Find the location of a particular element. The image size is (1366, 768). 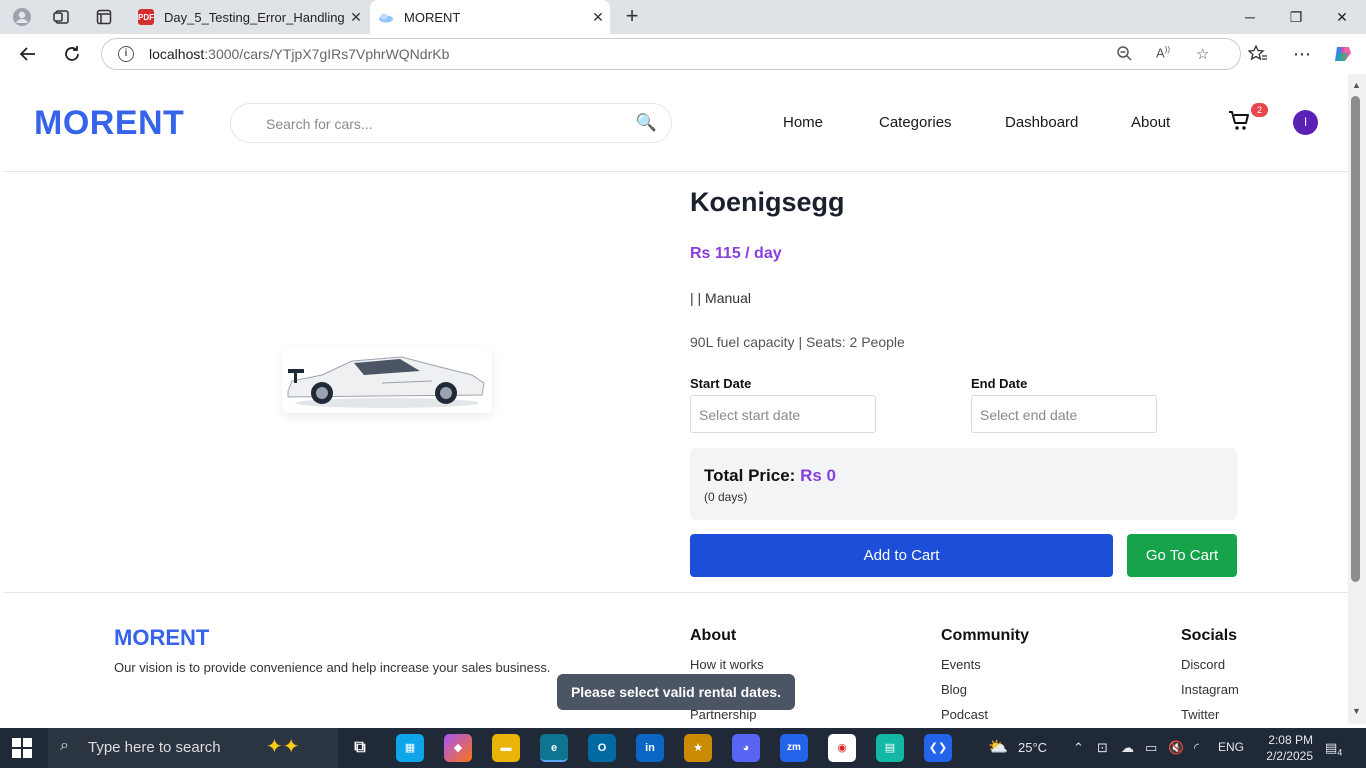

nav-about: About is located at coordinates (1150, 122).